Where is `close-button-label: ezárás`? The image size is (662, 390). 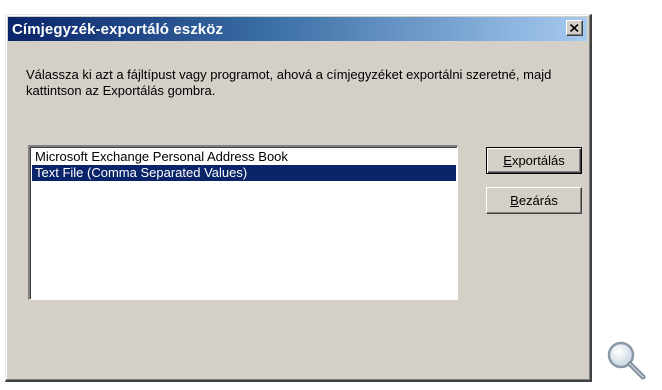 close-button-label: ezárás is located at coordinates (538, 200).